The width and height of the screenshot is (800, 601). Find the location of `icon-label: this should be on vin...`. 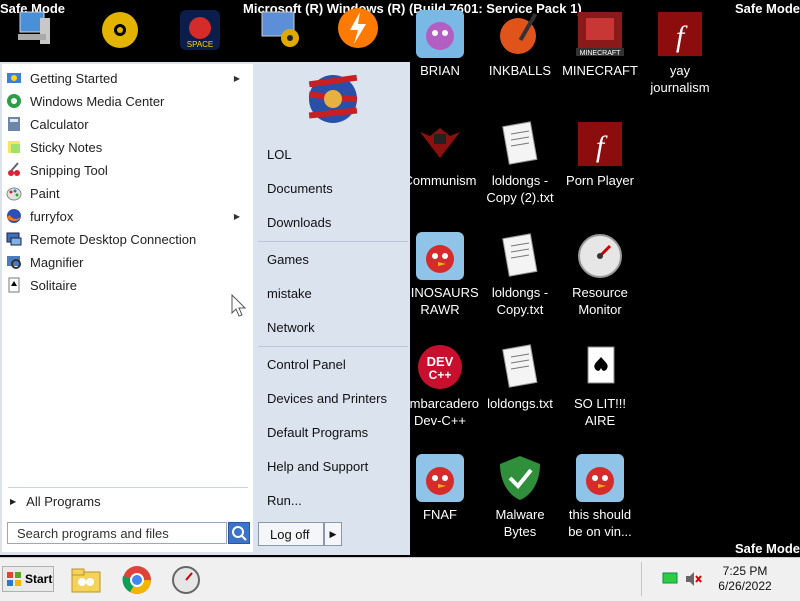

icon-label: this should be on vin... is located at coordinates (600, 523).